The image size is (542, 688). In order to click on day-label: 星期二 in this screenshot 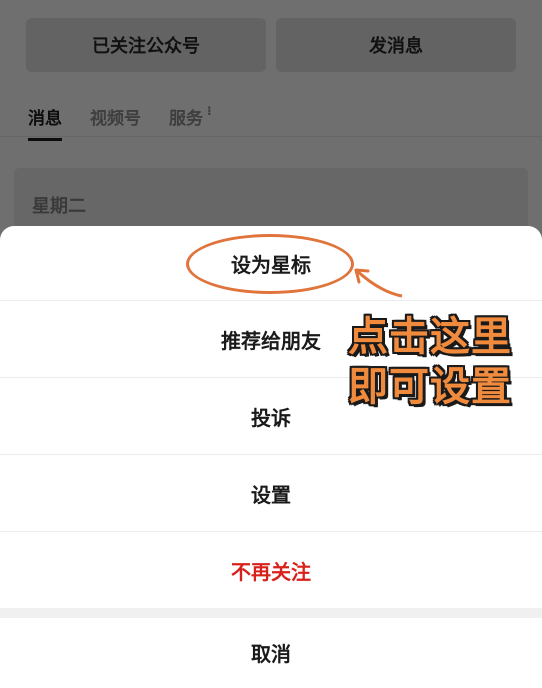, I will do `click(59, 206)`.